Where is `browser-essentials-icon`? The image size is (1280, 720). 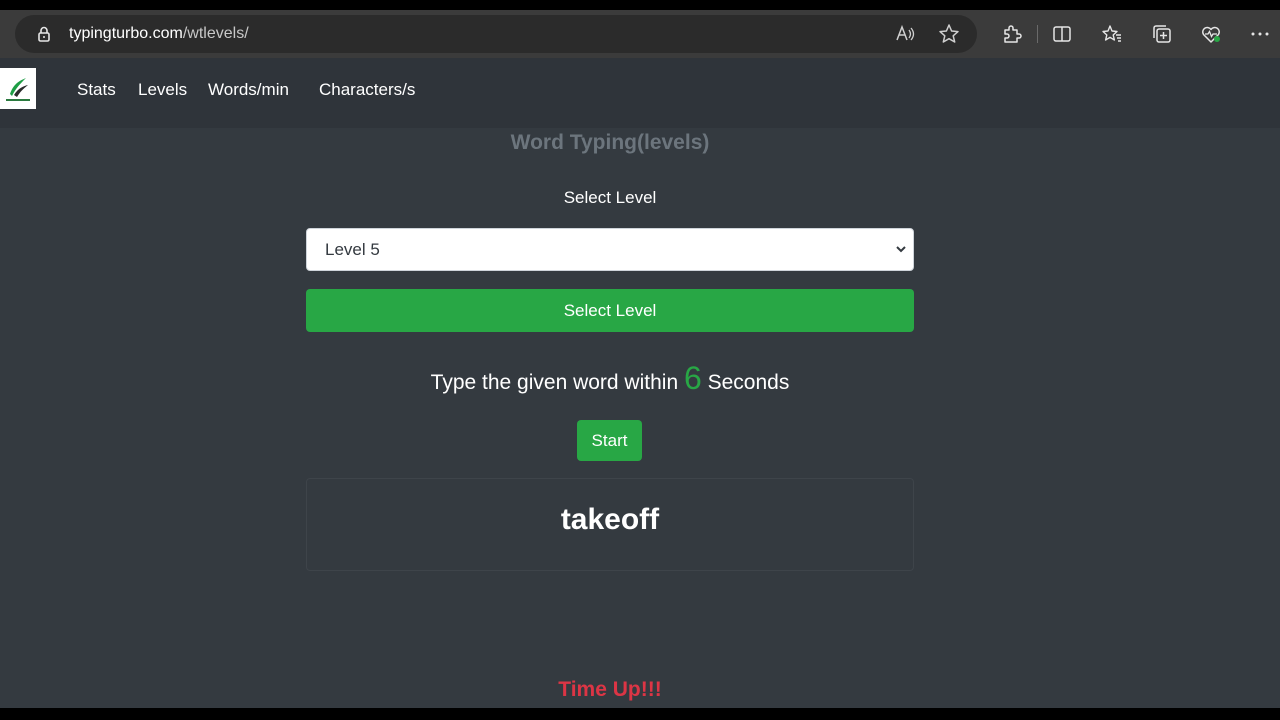
browser-essentials-icon is located at coordinates (1211, 34).